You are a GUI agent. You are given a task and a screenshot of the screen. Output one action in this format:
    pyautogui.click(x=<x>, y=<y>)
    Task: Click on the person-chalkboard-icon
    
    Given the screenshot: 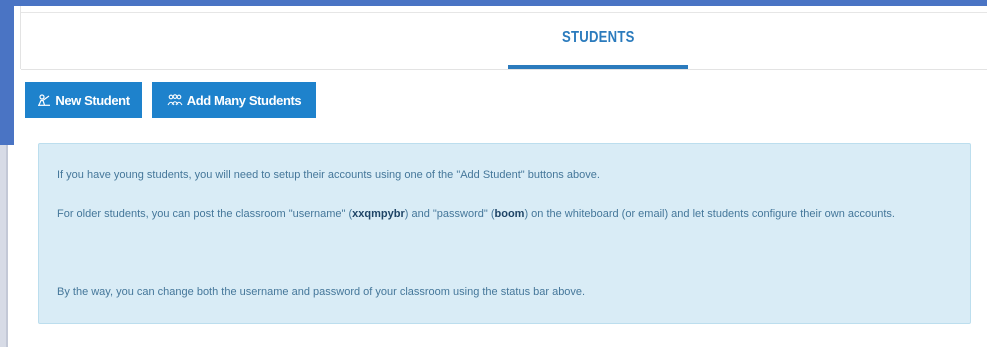 What is the action you would take?
    pyautogui.click(x=44, y=100)
    